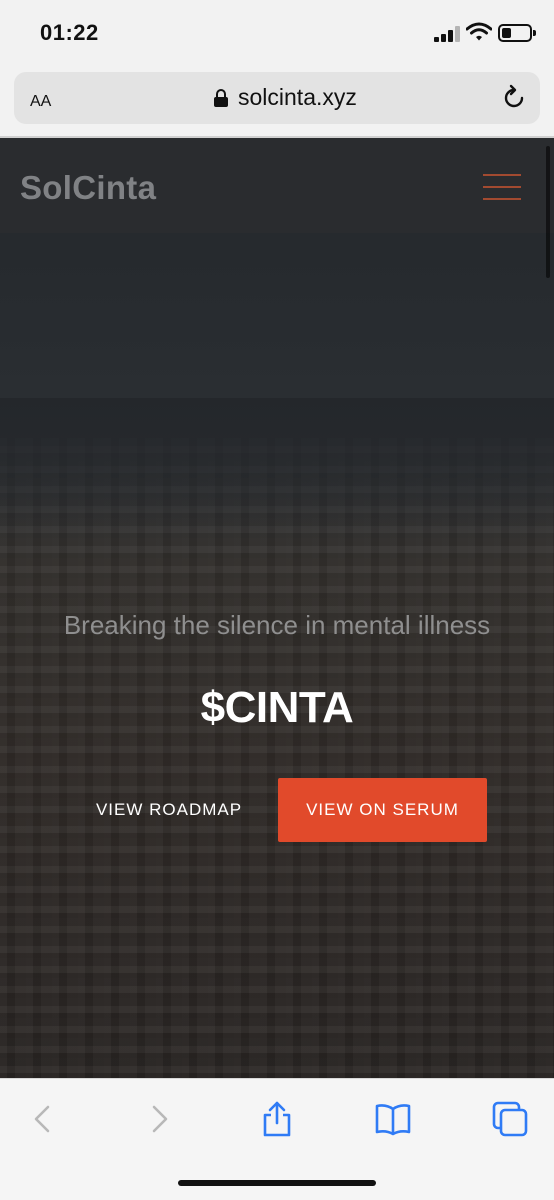 This screenshot has width=554, height=1200. I want to click on site-header: SolCinta, so click(277, 185).